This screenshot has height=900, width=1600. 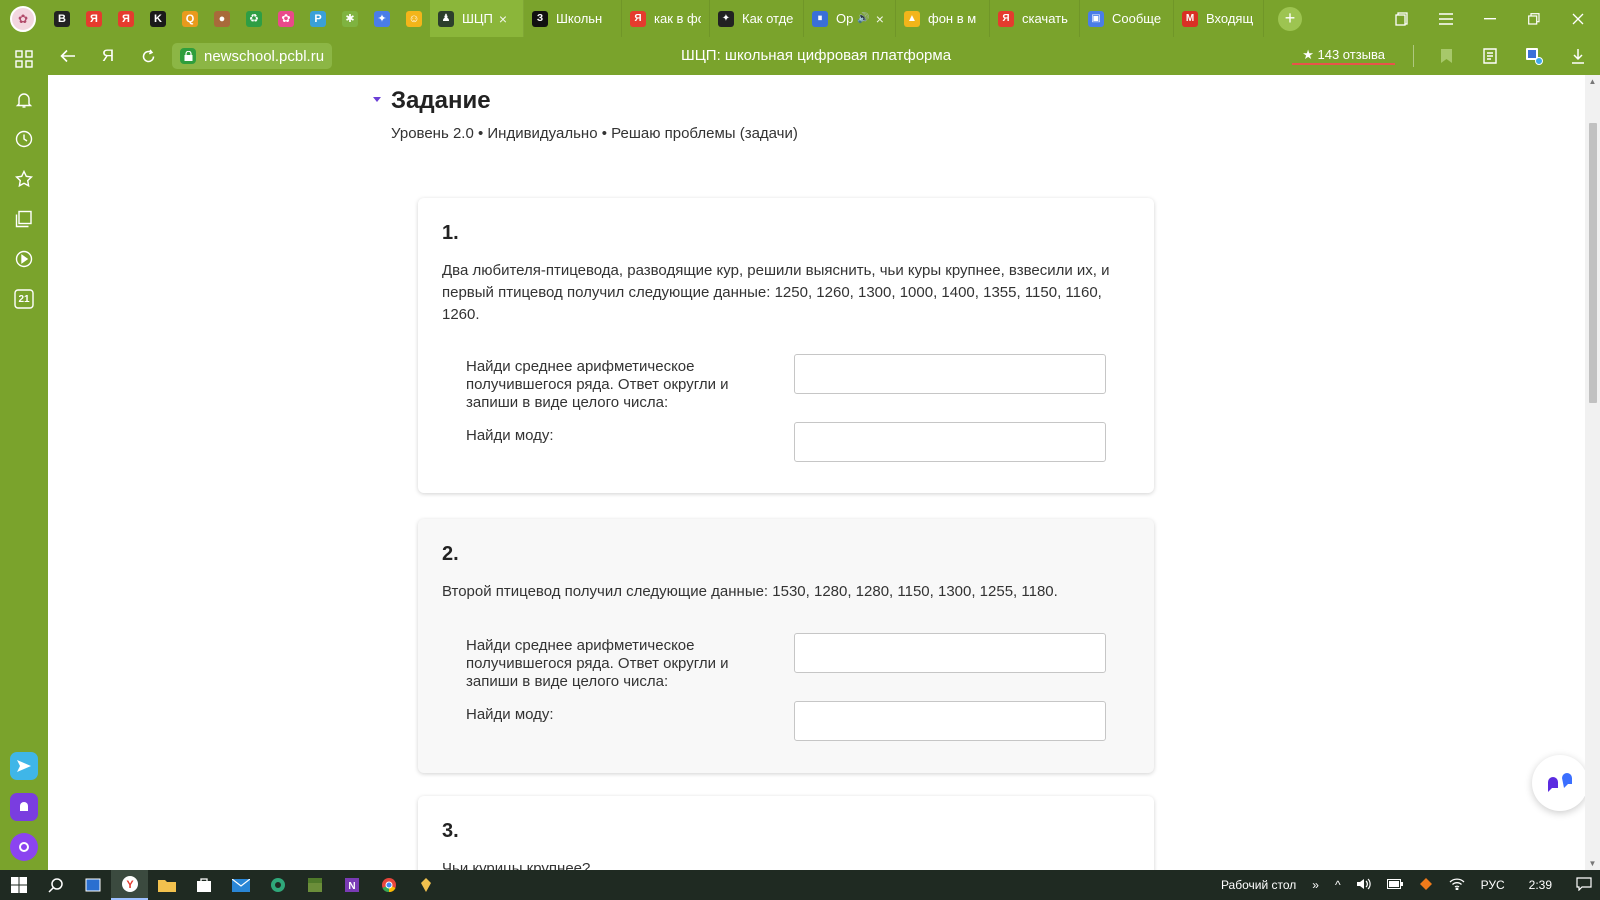 What do you see at coordinates (24, 807) in the screenshot?
I see `alice-shortcut-icon` at bounding box center [24, 807].